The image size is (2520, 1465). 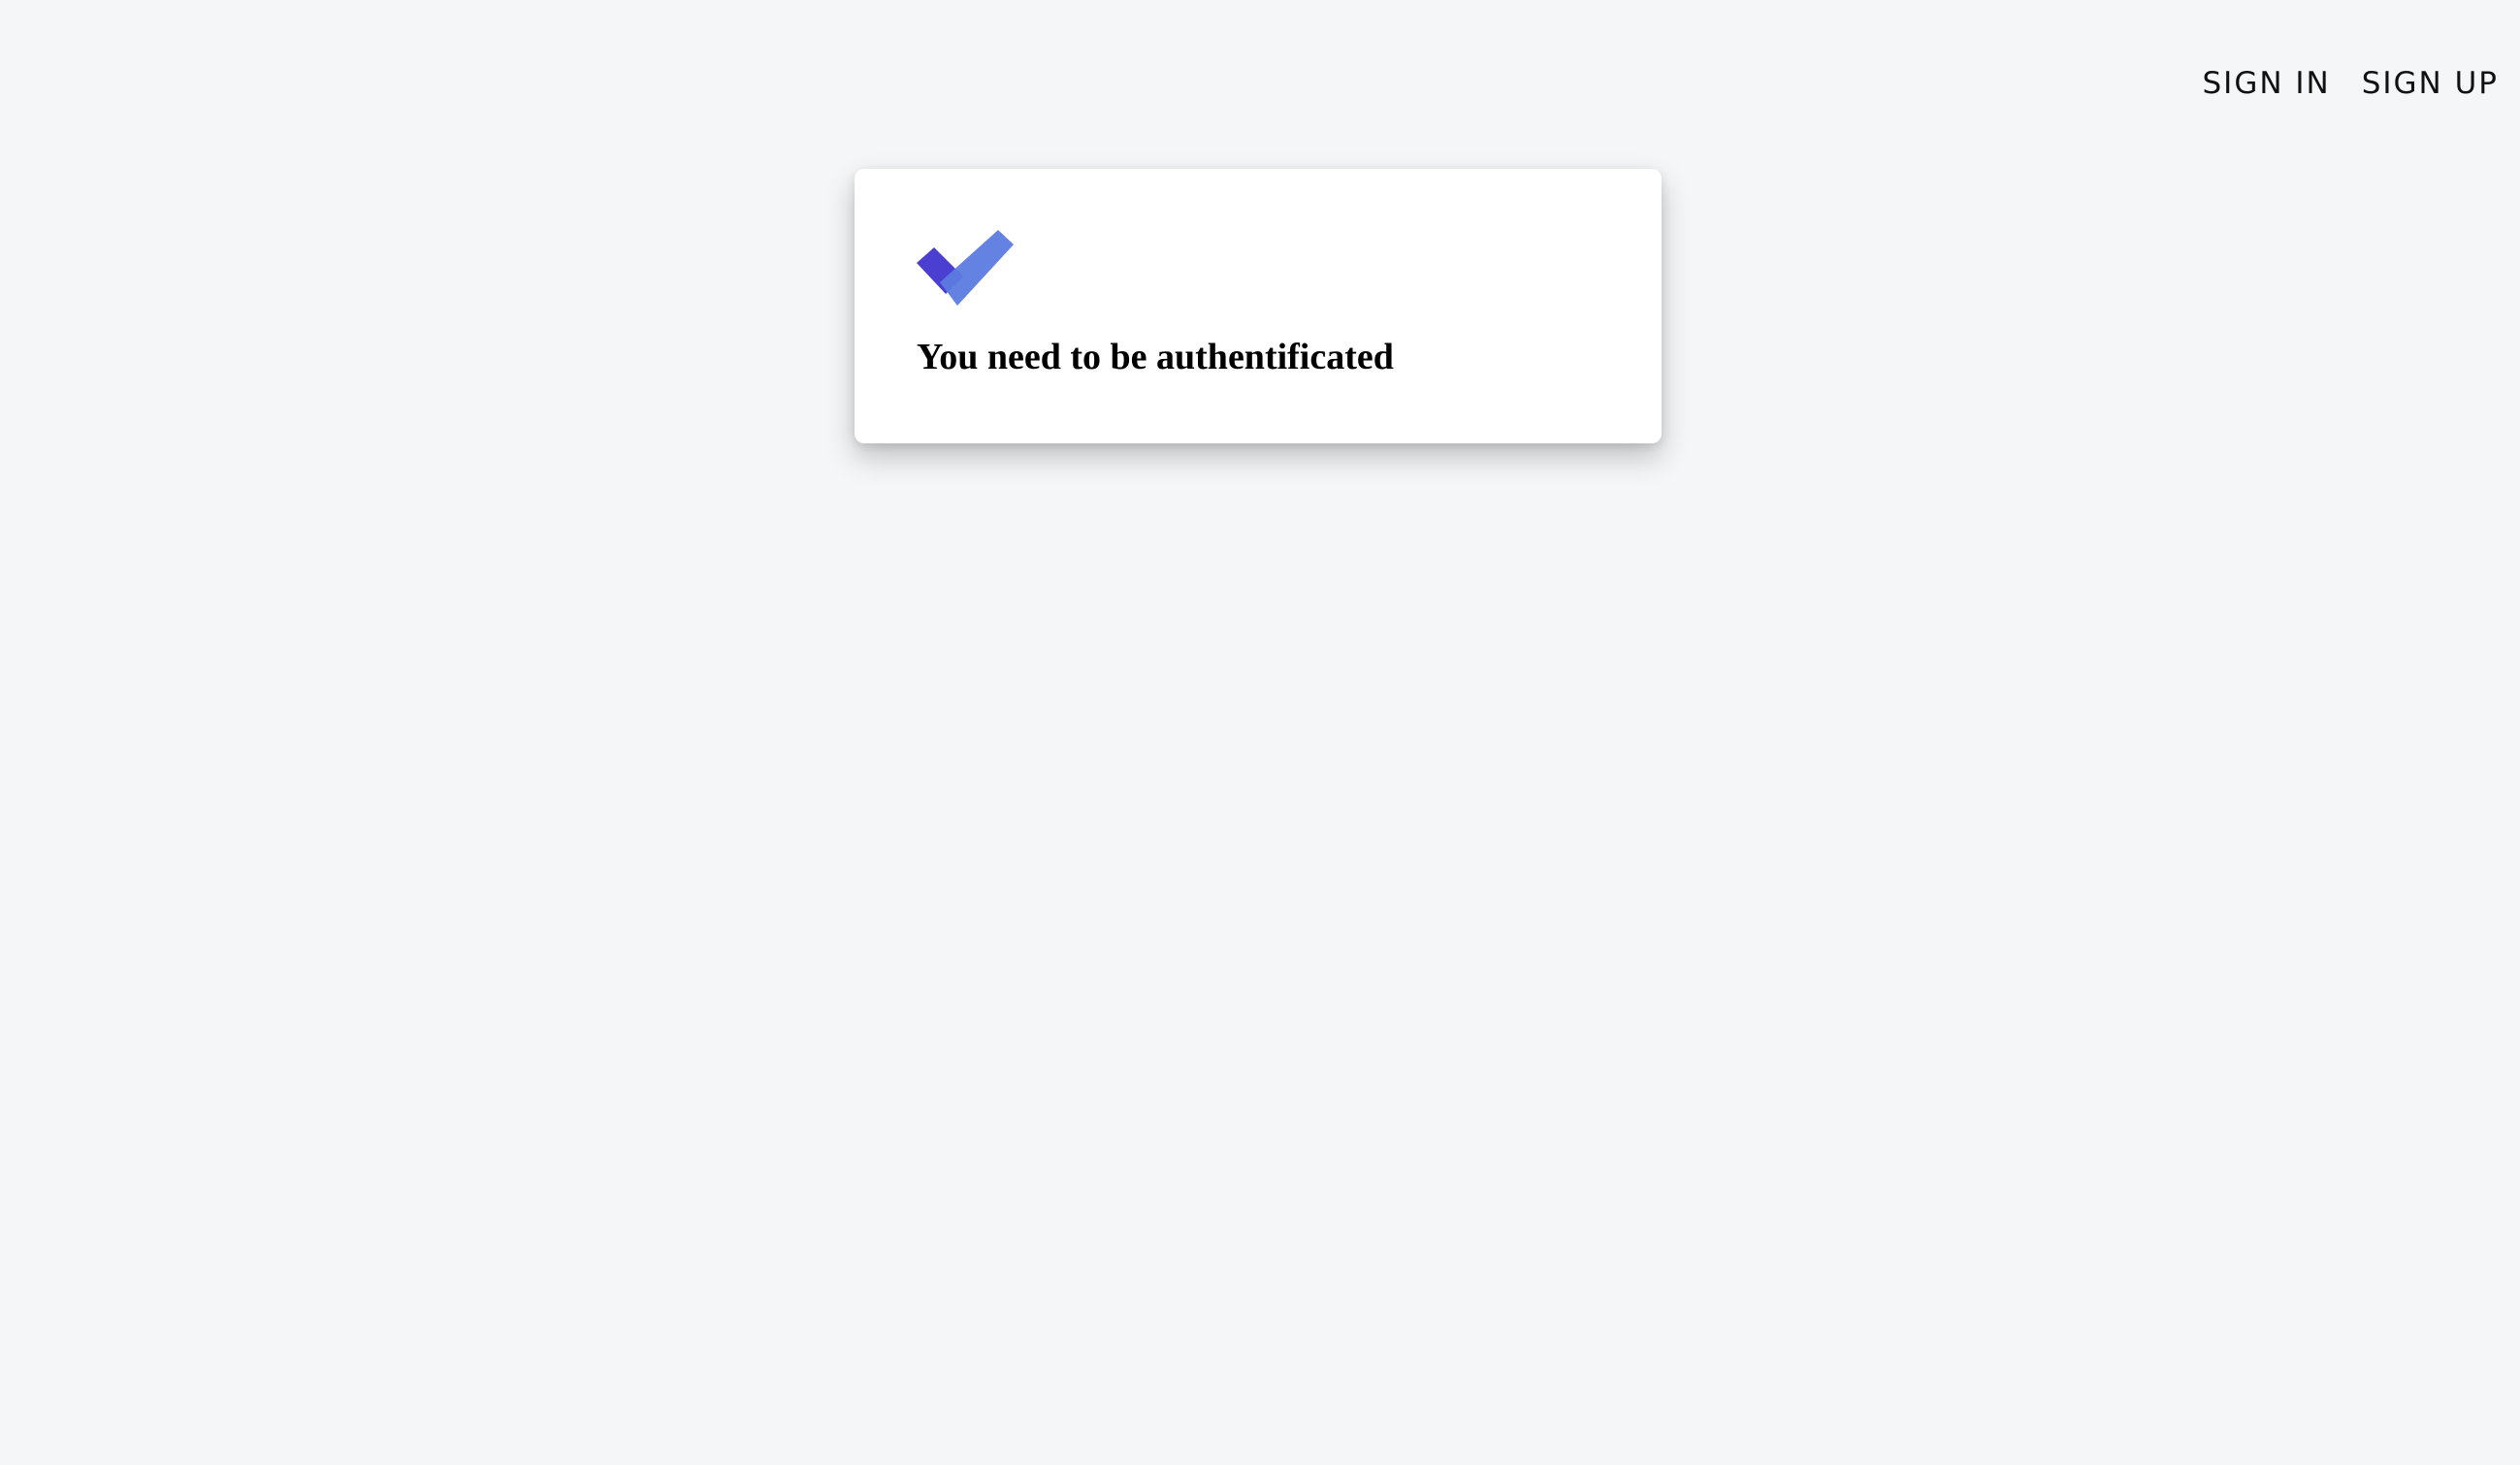 I want to click on auth-message: You need to be authentificated, so click(x=1155, y=357).